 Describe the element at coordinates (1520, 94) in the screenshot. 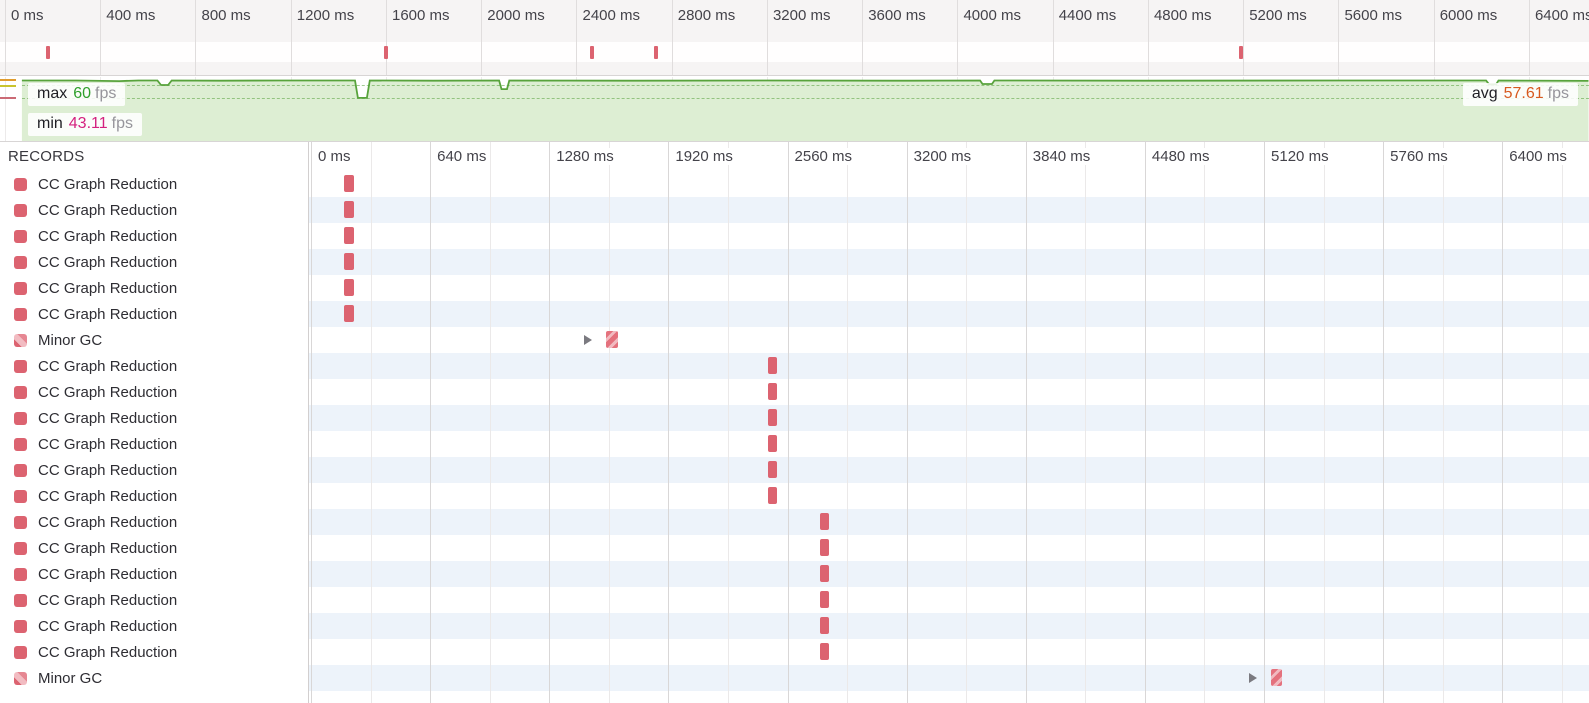

I see `avg-fps-label: avg 57.61 fps` at that location.